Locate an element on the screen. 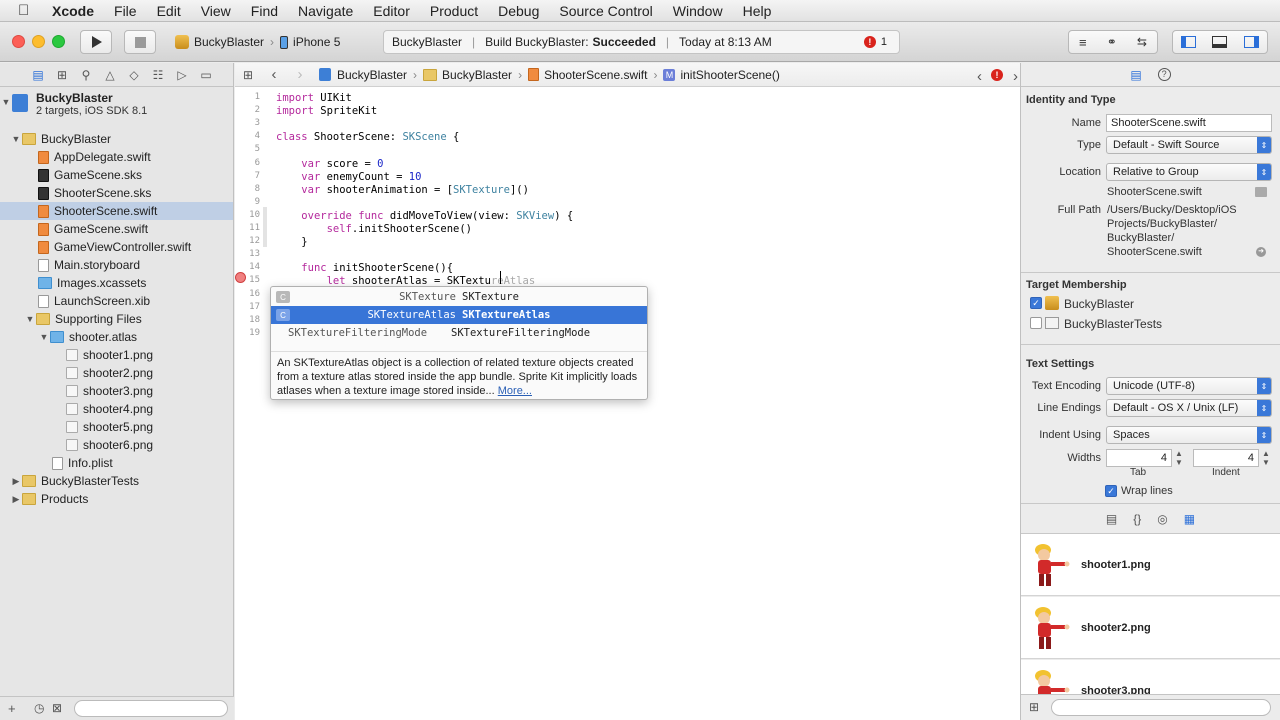 Image resolution: width=1280 pixels, height=720 pixels. location-select: Relative to Group ⇕ is located at coordinates (1189, 172).